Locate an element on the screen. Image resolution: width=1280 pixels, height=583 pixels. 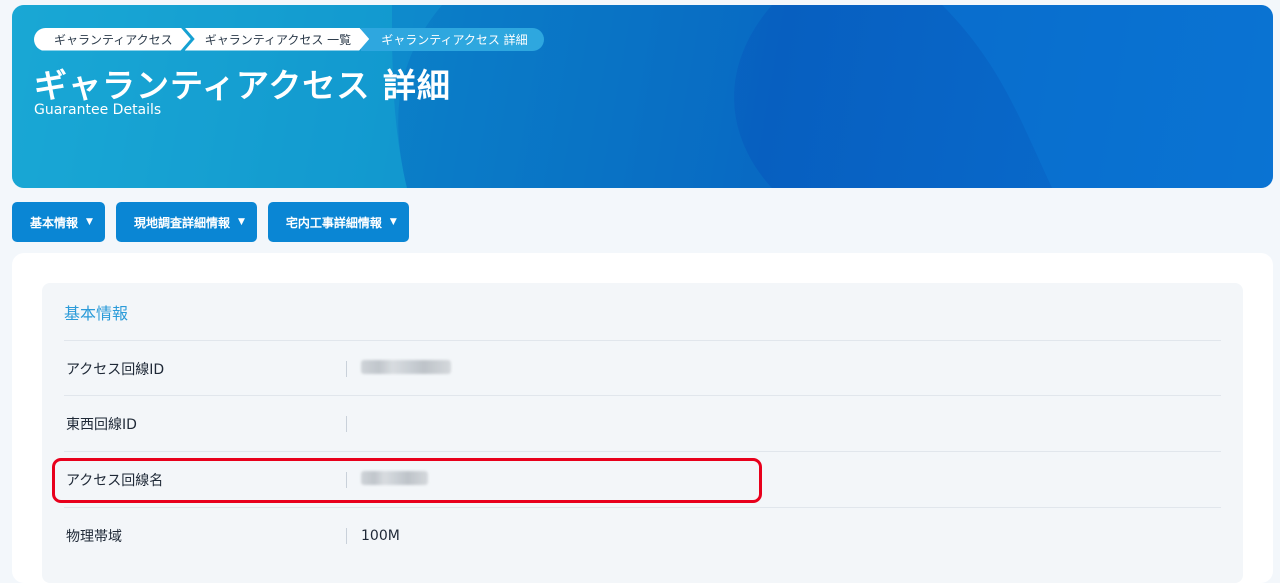
tab-indoor-work-details: 宅内工事詳細情報 ▼ is located at coordinates (338, 222).